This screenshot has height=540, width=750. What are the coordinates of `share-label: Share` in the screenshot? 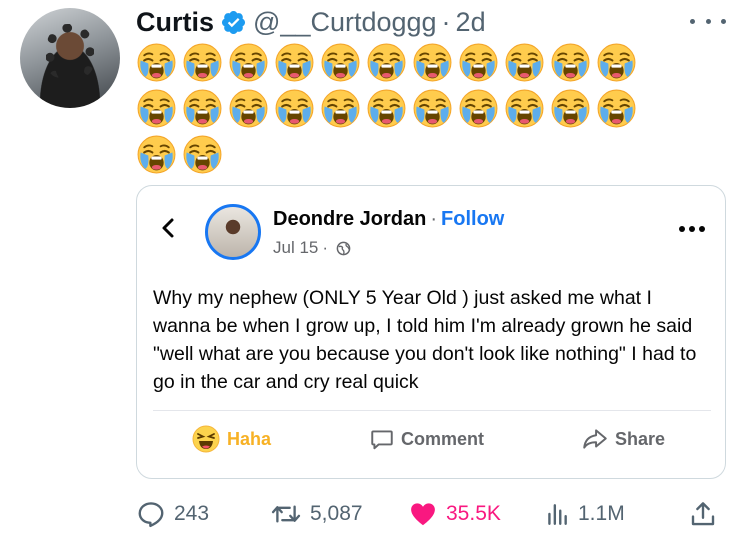 It's located at (640, 438).